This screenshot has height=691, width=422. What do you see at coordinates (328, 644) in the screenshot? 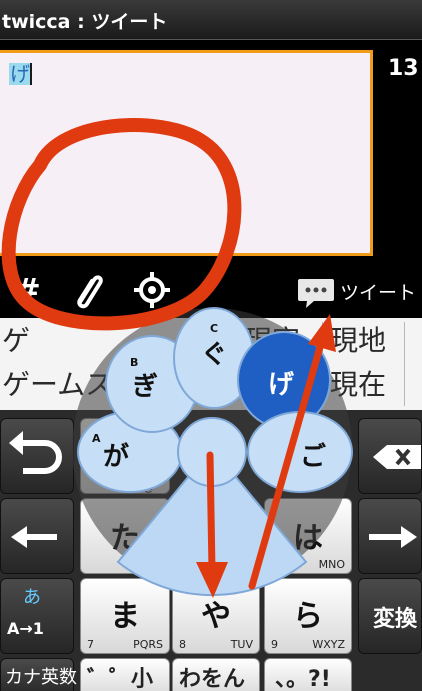
I see `key-ra-letters: WXYZ` at bounding box center [328, 644].